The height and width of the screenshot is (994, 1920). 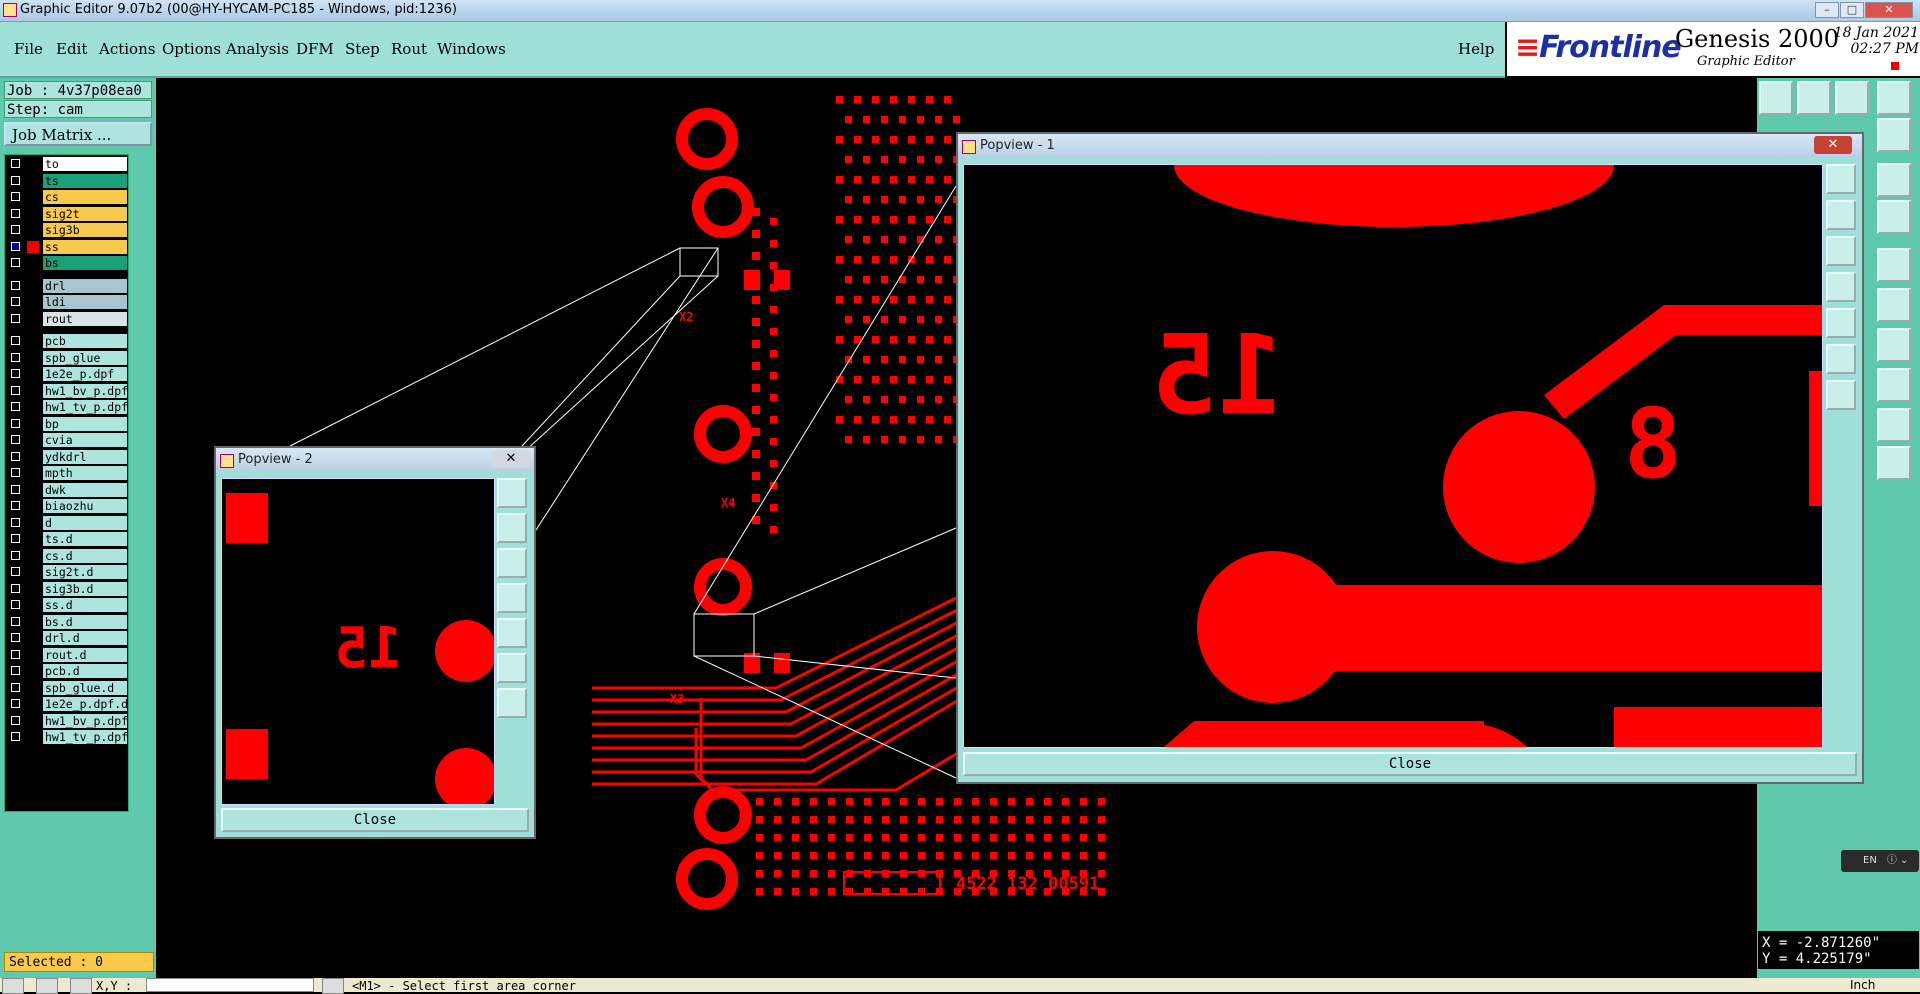 I want to click on menu-windows: Windows, so click(x=471, y=49).